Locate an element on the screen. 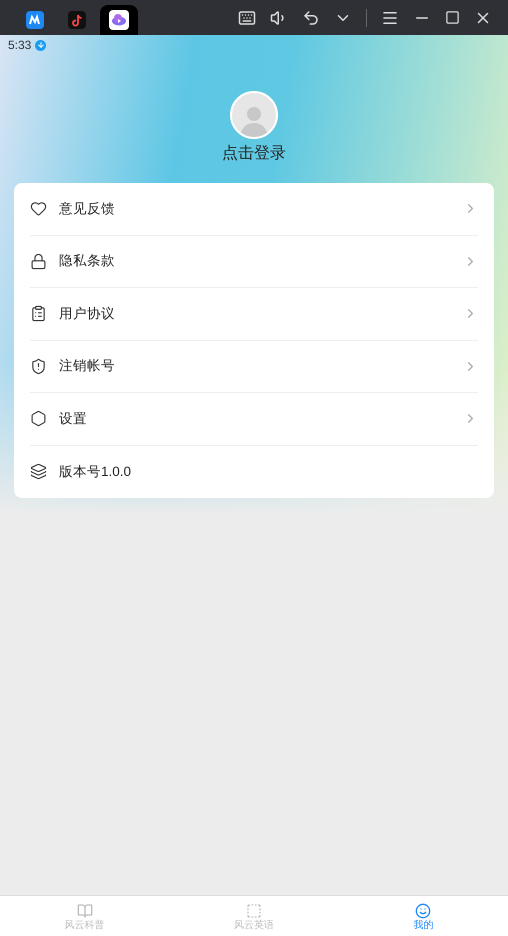 The height and width of the screenshot is (936, 508). hexagon-icon is located at coordinates (38, 419).